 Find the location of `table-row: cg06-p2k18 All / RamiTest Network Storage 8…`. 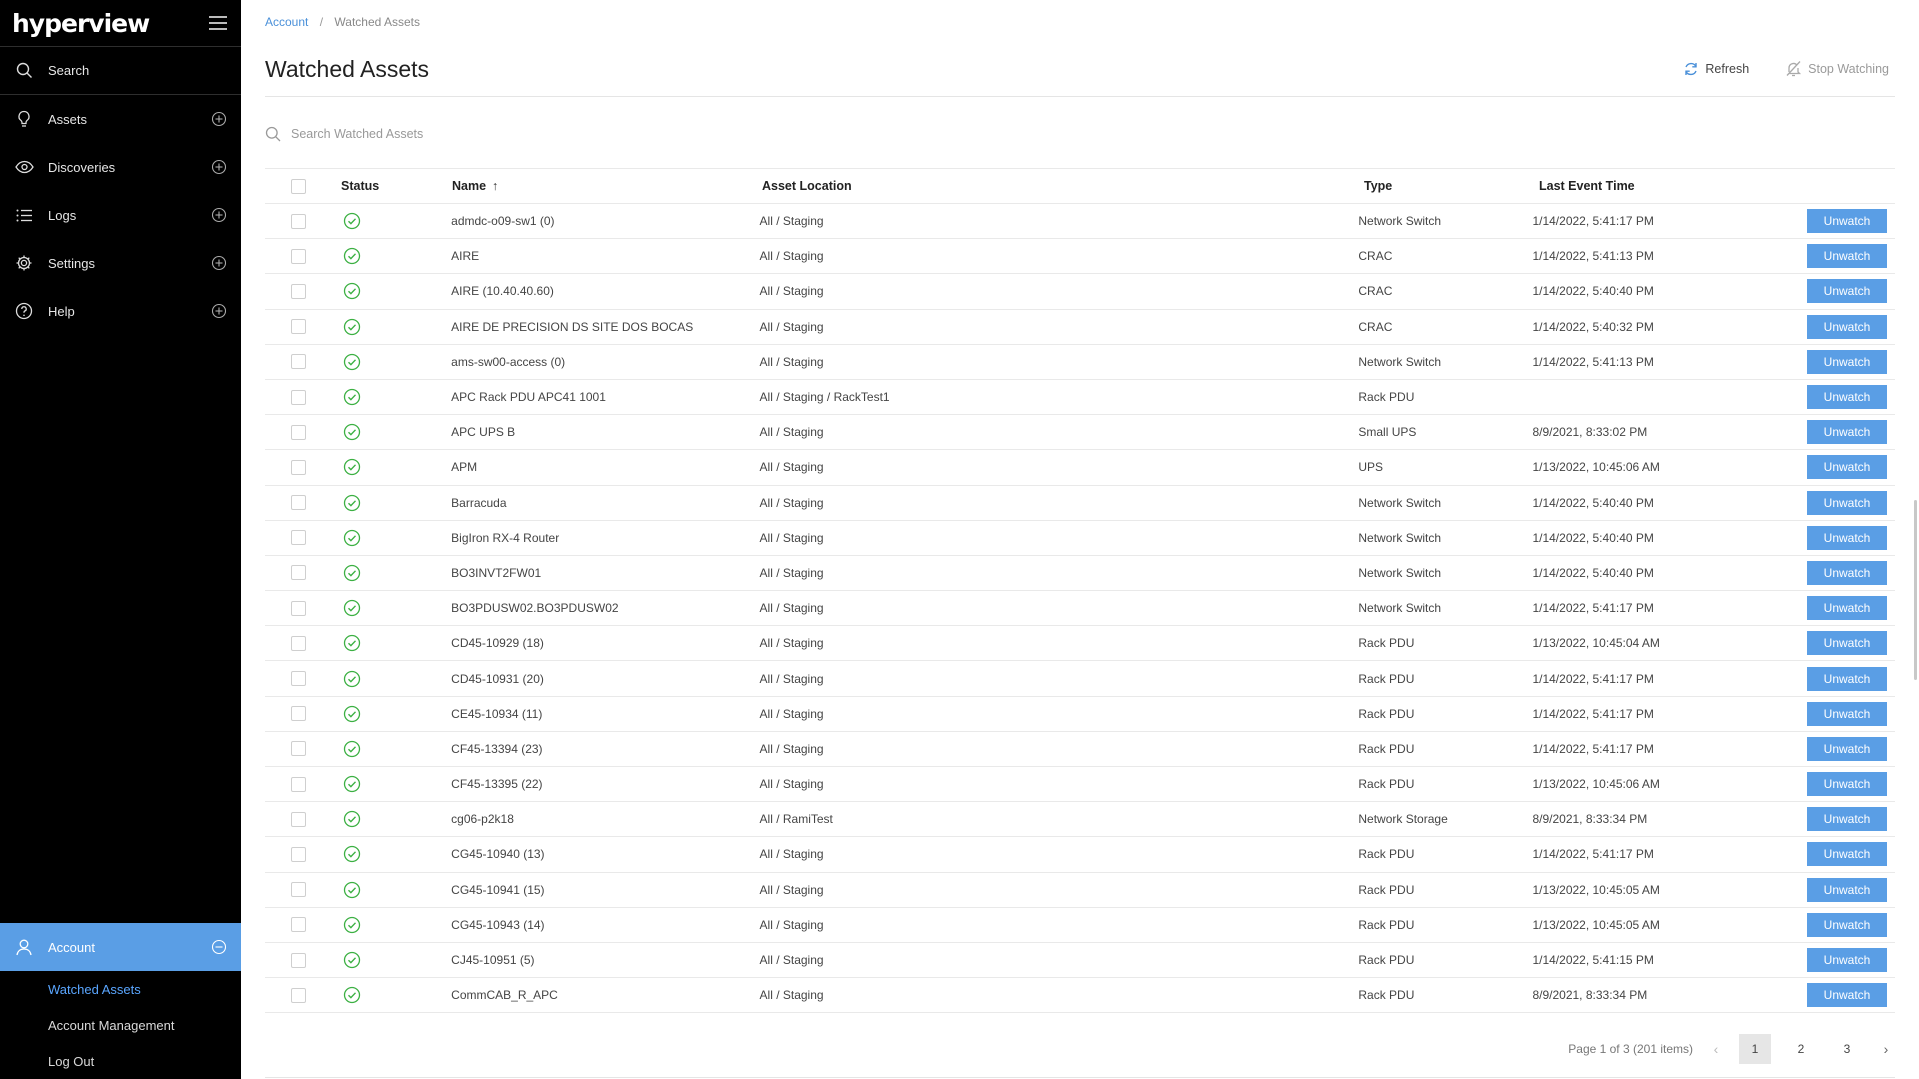

table-row: cg06-p2k18 All / RamiTest Network Storage 8… is located at coordinates (1080, 820).